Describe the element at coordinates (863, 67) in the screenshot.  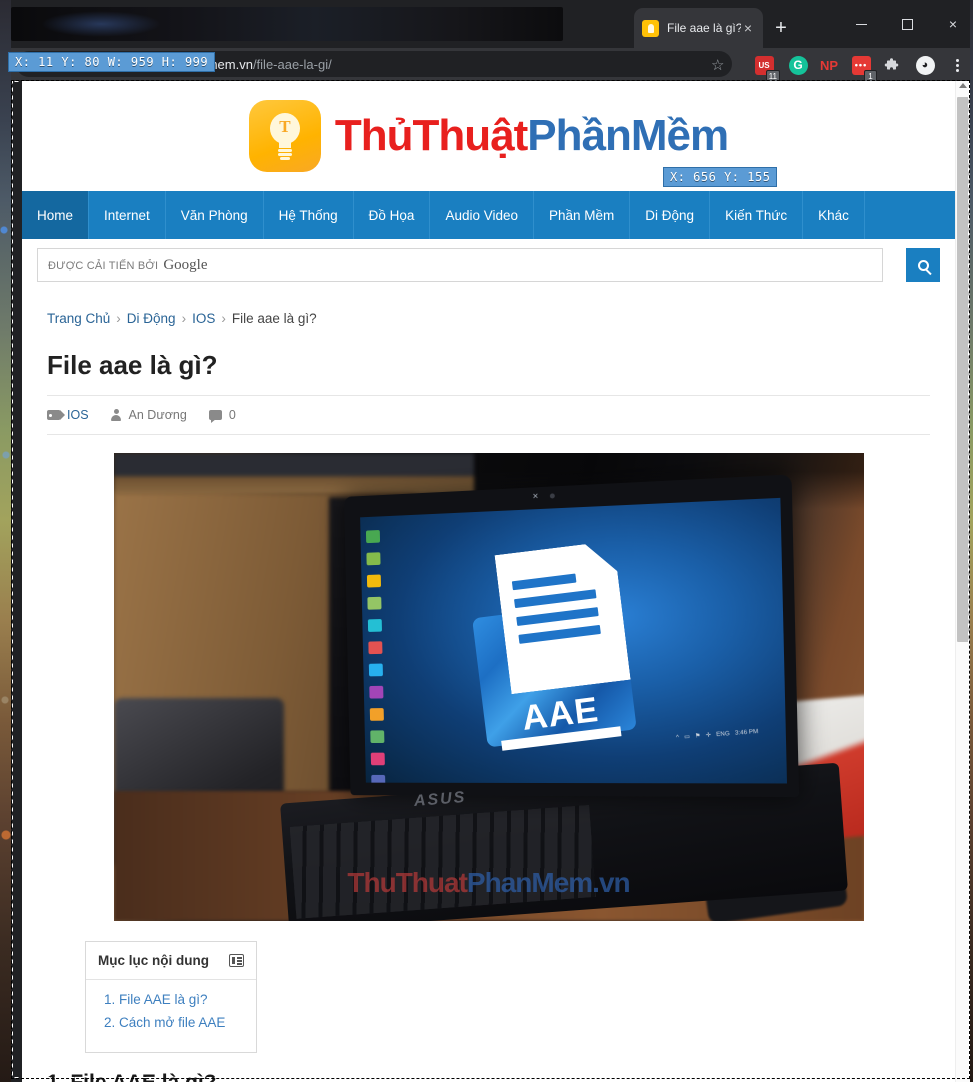
I see `red-extension-icon: ••• 1` at that location.